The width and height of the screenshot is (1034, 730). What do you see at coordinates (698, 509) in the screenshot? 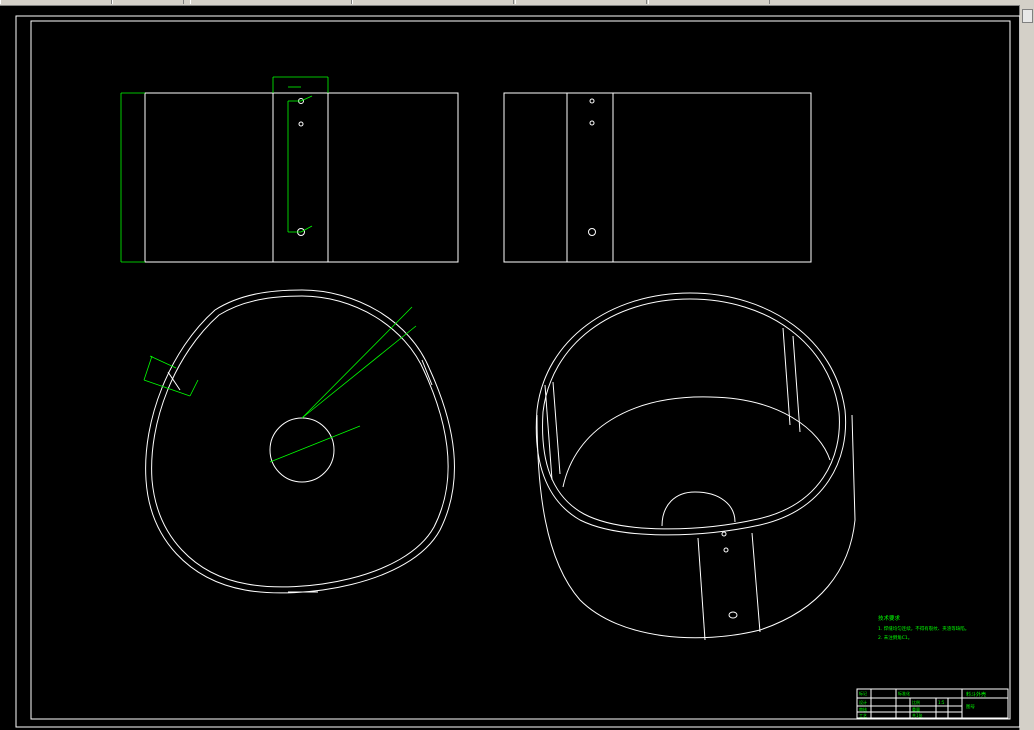
I see `inner-opening` at bounding box center [698, 509].